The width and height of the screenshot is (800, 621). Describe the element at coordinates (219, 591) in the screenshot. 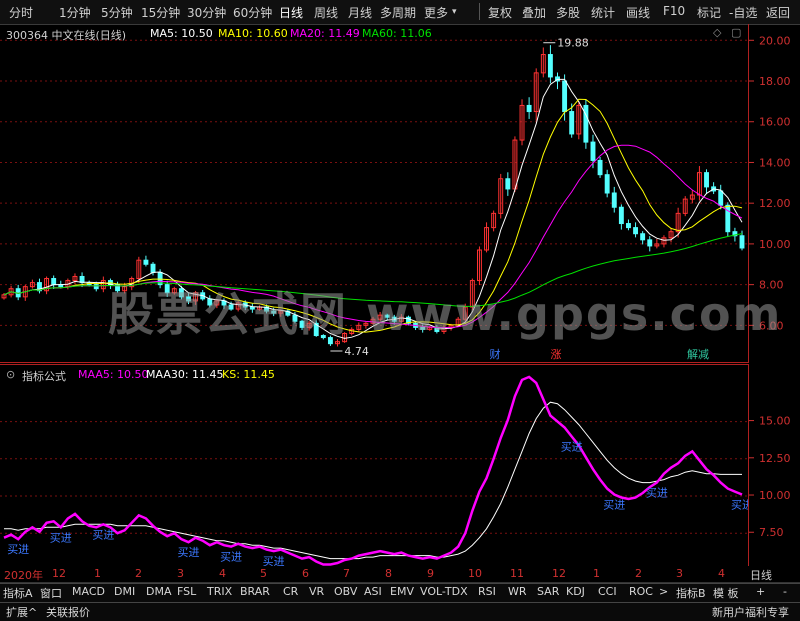

I see `indicator-tab: TRIX` at that location.